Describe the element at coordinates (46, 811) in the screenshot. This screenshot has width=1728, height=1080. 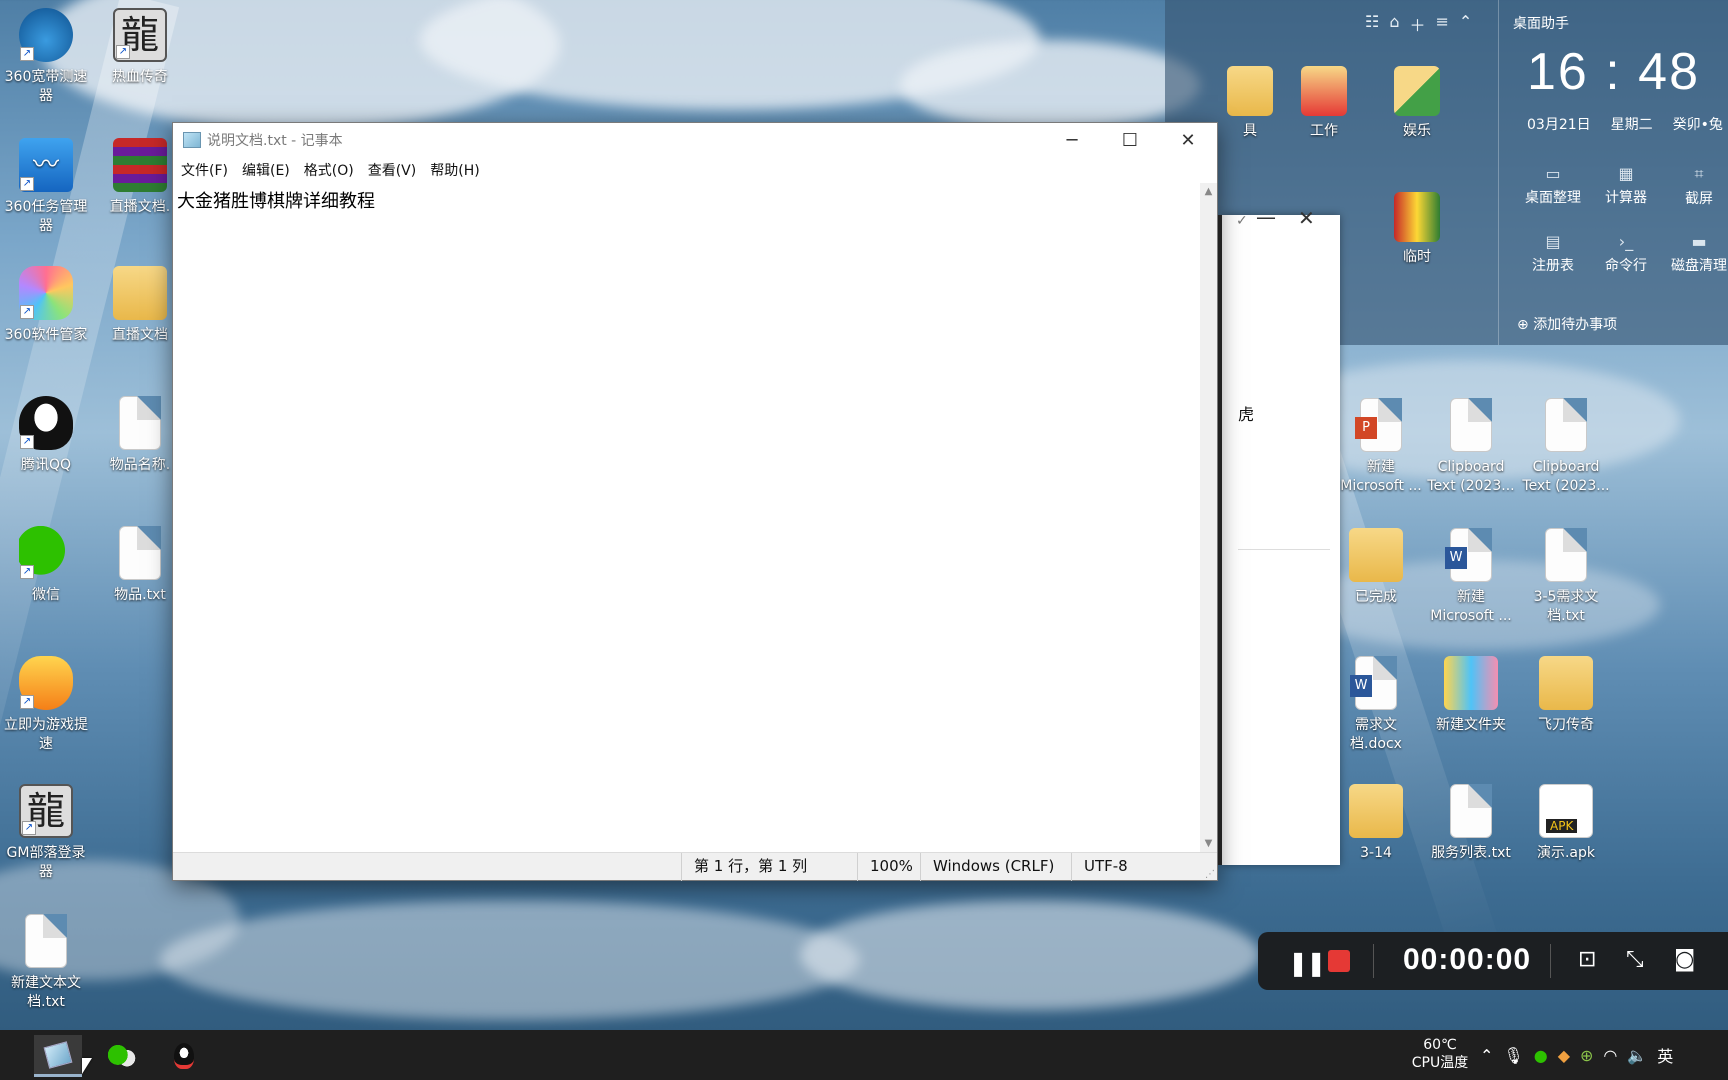
I see `dragon-logo-icon: 龍 ↗` at that location.